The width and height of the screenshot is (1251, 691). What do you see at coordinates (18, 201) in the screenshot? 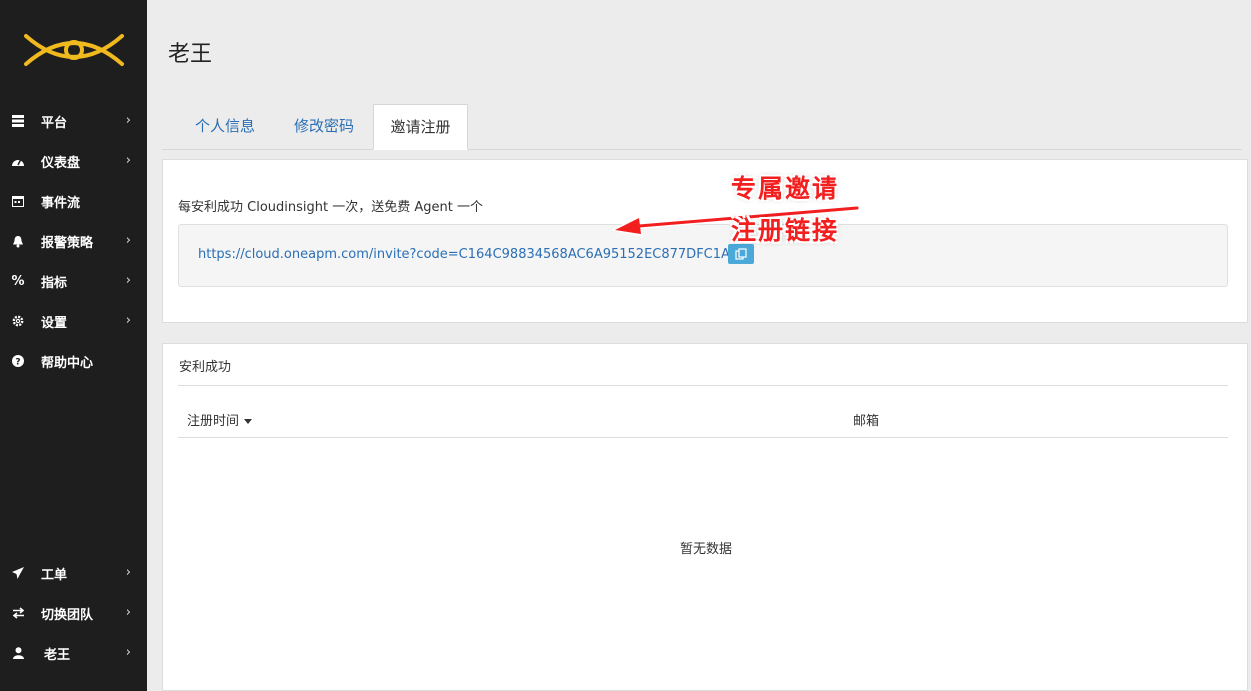
I see `calendar-icon` at bounding box center [18, 201].